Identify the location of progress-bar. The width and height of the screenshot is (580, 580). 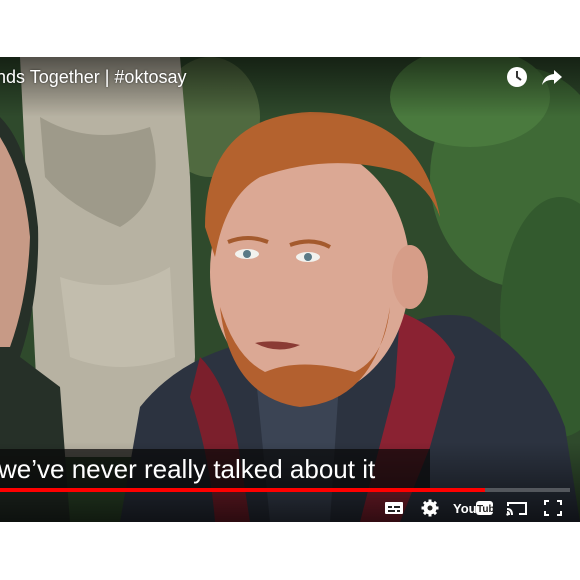
(285, 490).